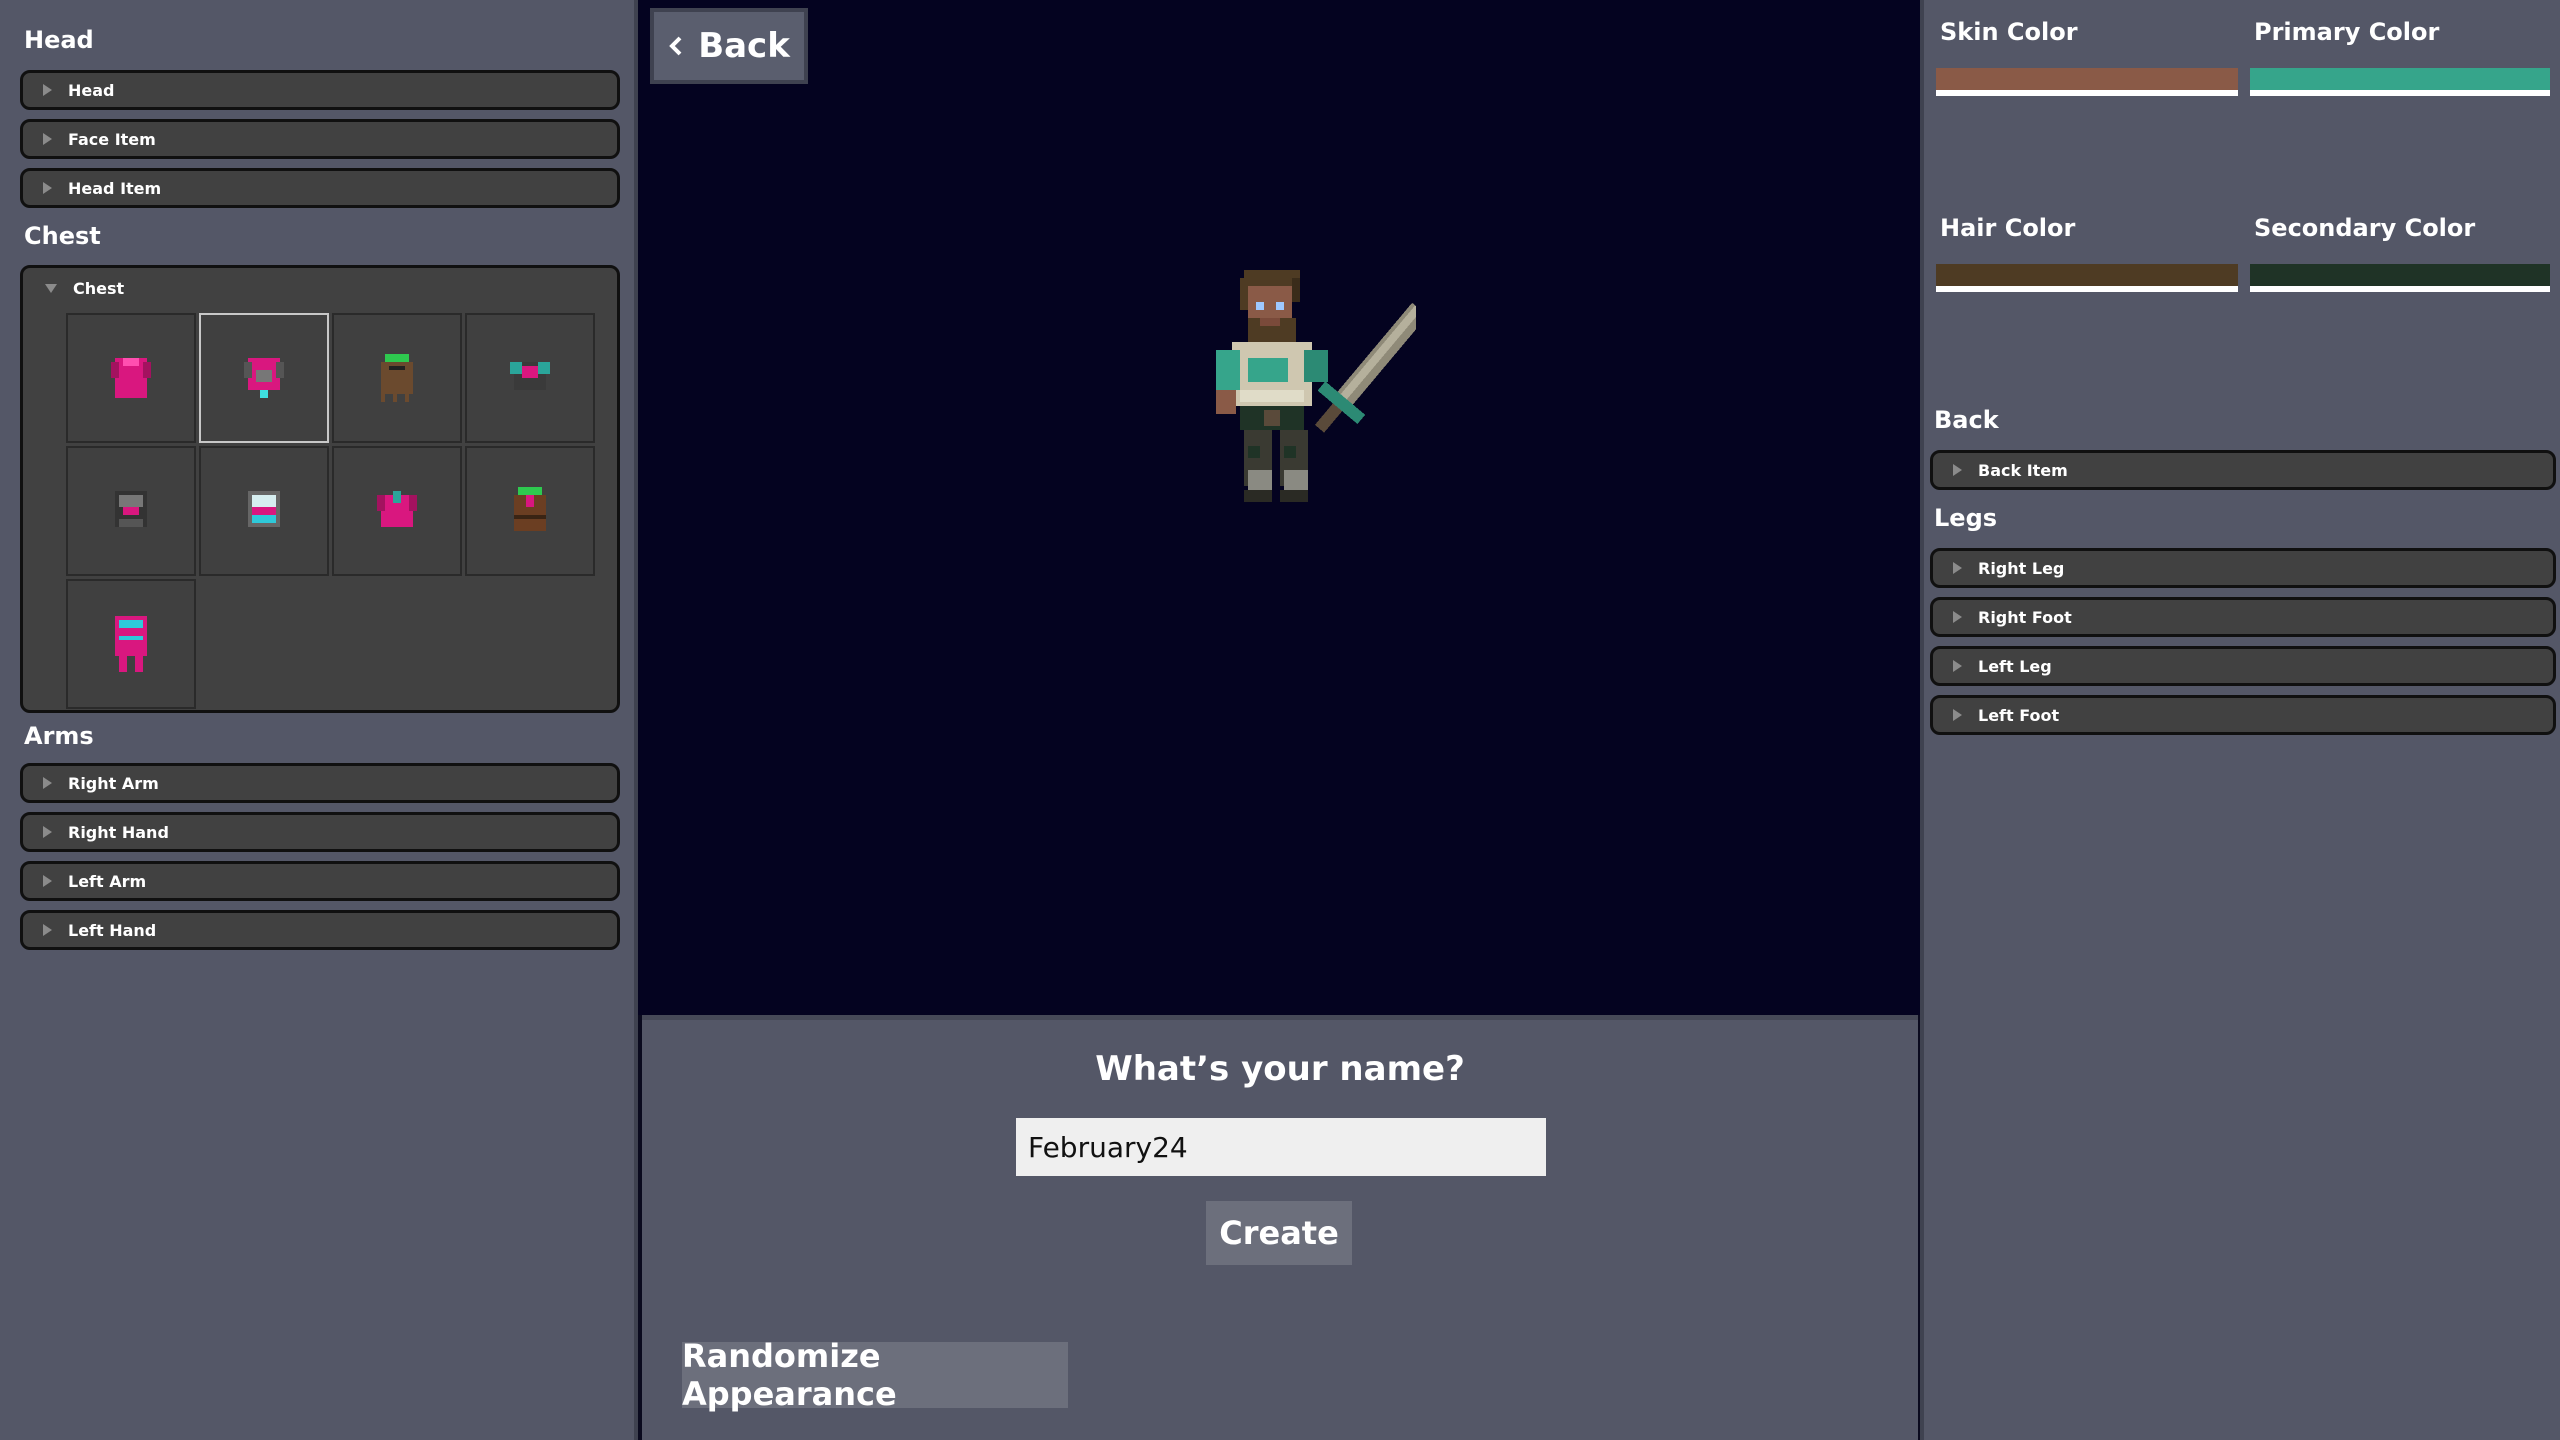 This screenshot has width=2560, height=1440. I want to click on name-question: What’s your name?, so click(1280, 1069).